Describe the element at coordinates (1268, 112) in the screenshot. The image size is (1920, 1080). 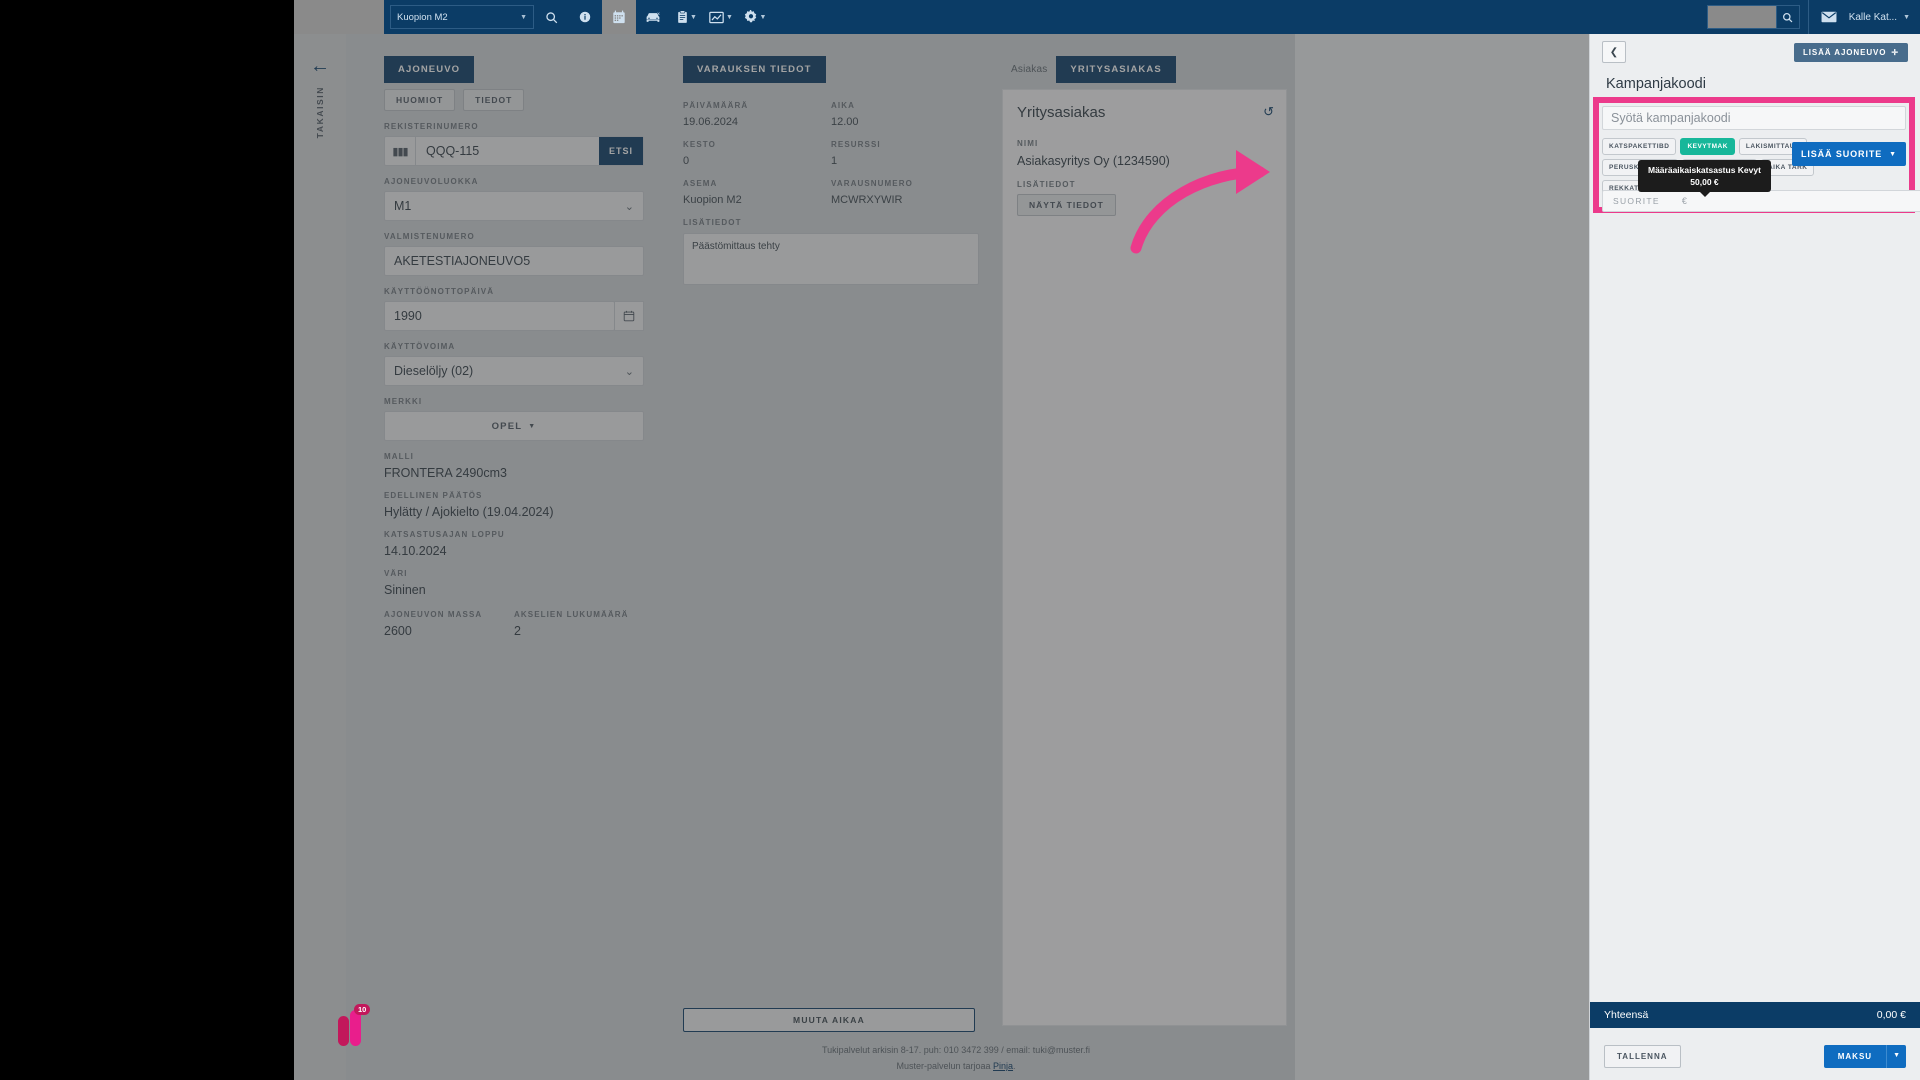
I see `refresh-icon: ↺` at that location.